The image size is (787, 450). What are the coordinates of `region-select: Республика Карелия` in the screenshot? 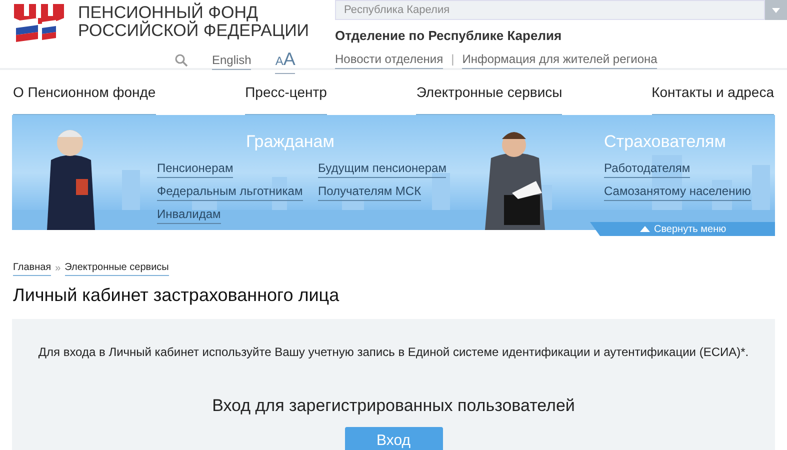 It's located at (550, 10).